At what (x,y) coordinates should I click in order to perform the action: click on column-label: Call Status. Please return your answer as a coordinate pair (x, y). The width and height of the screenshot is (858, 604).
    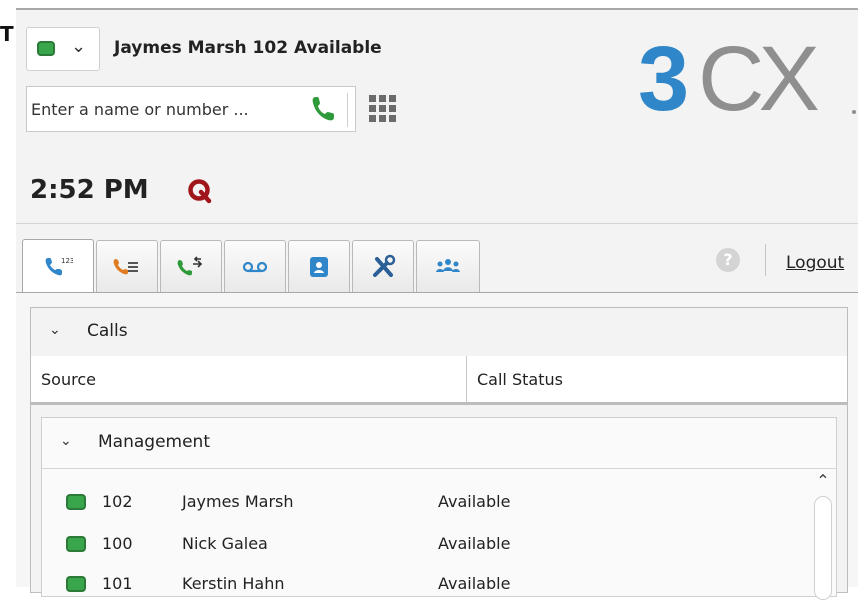
    Looking at the image, I should click on (520, 379).